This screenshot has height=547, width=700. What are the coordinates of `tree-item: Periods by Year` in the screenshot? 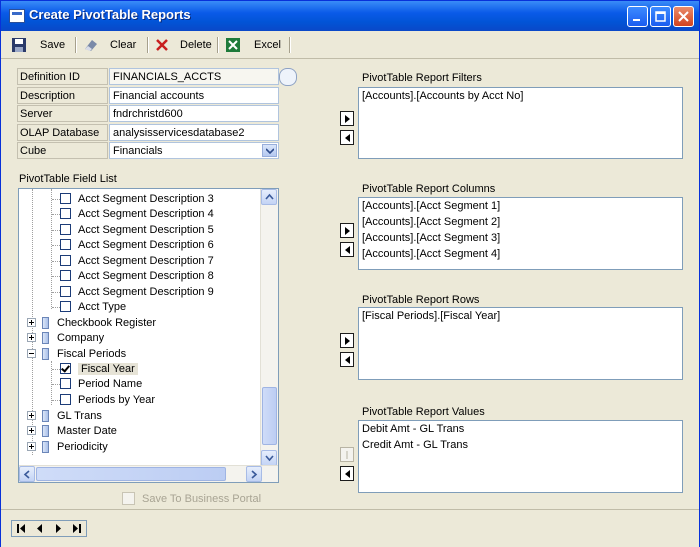 It's located at (107, 399).